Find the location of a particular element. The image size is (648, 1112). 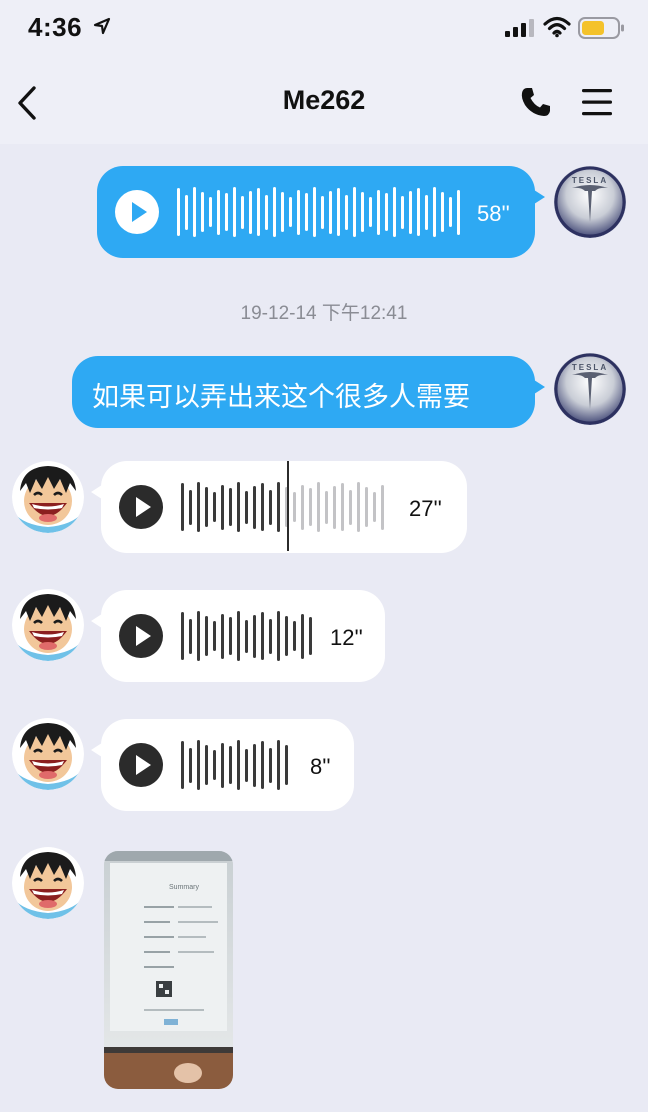

status-time: 4:36 is located at coordinates (55, 27).